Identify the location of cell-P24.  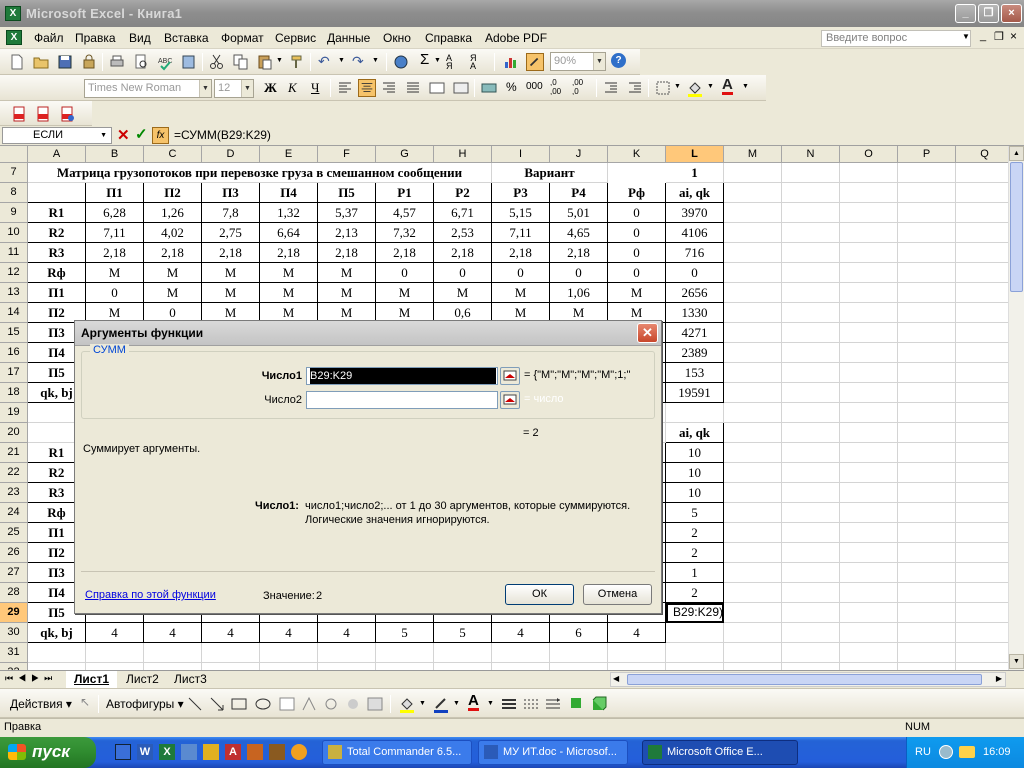
(927, 513).